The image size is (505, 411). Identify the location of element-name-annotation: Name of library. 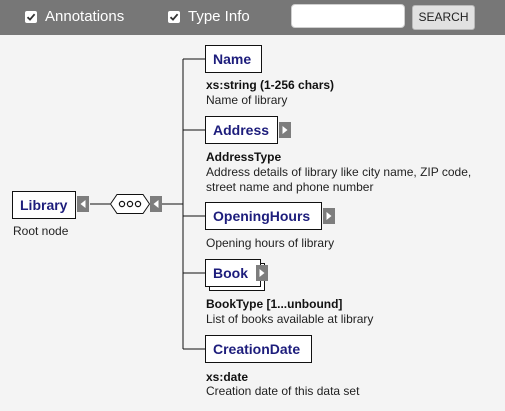
(247, 100).